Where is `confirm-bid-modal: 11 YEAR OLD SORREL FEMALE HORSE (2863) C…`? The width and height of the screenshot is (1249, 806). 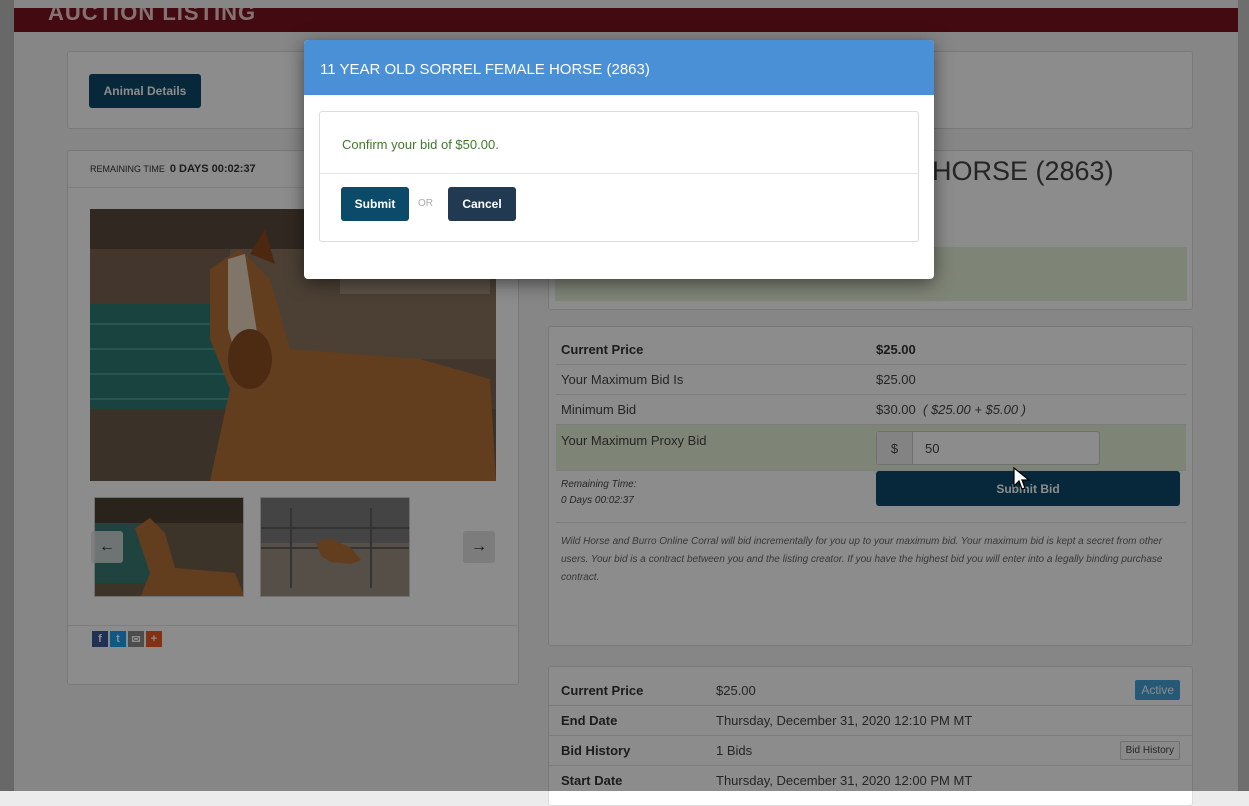
confirm-bid-modal: 11 YEAR OLD SORREL FEMALE HORSE (2863) C… is located at coordinates (619, 159).